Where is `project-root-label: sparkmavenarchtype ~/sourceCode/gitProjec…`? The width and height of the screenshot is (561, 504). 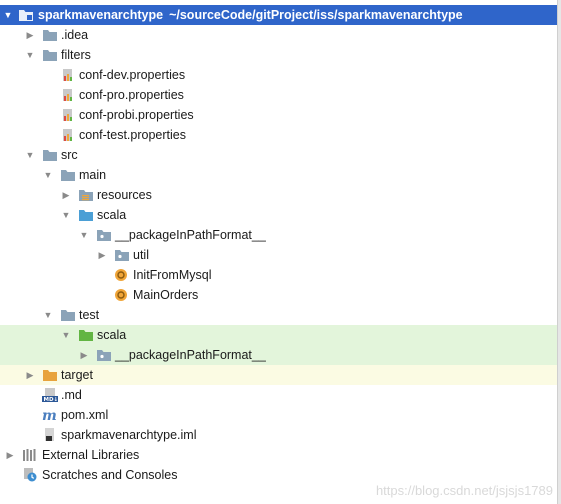
project-root-label: sparkmavenarchtype ~/sourceCode/gitProjec… is located at coordinates (250, 15).